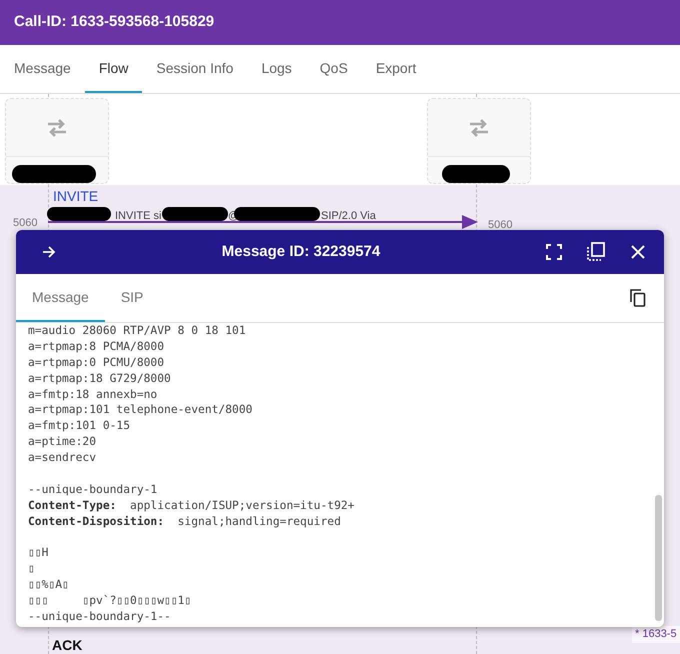 This screenshot has width=680, height=654. Describe the element at coordinates (113, 69) in the screenshot. I see `tab: Flow` at that location.